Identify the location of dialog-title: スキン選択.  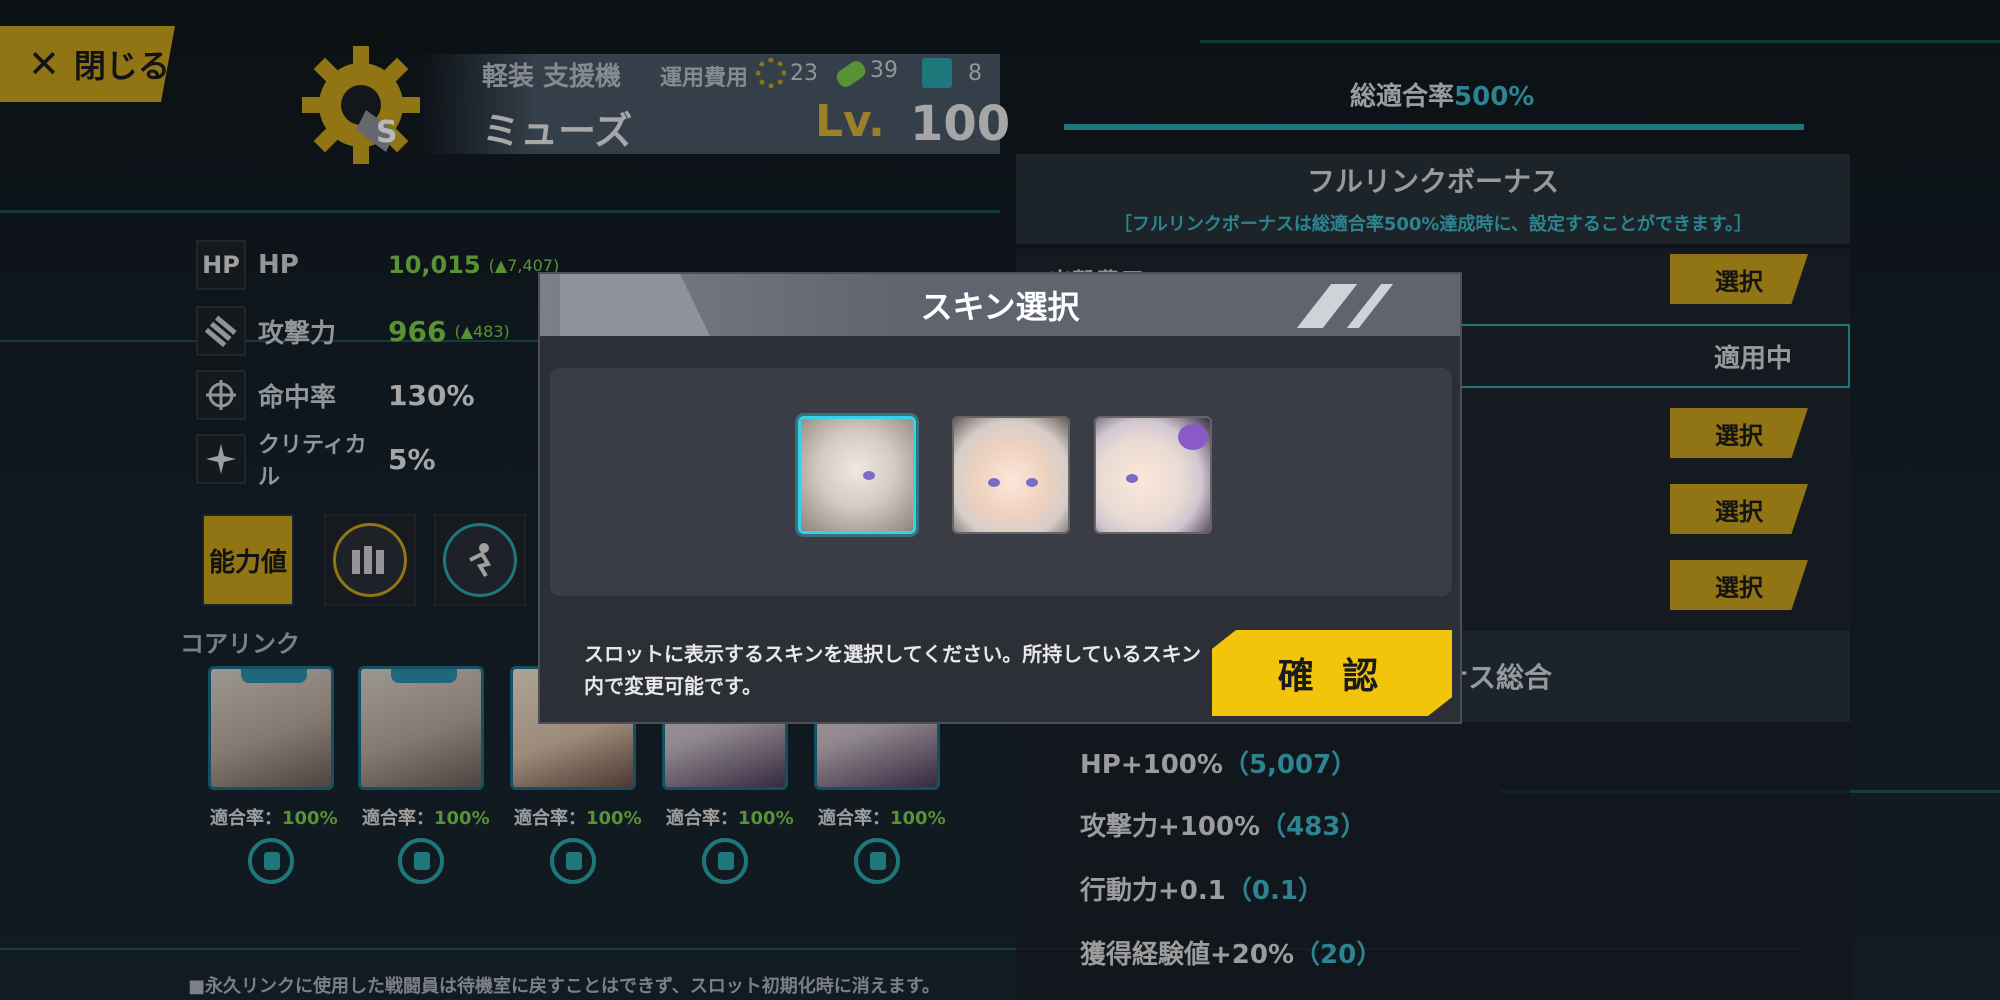
(1000, 307).